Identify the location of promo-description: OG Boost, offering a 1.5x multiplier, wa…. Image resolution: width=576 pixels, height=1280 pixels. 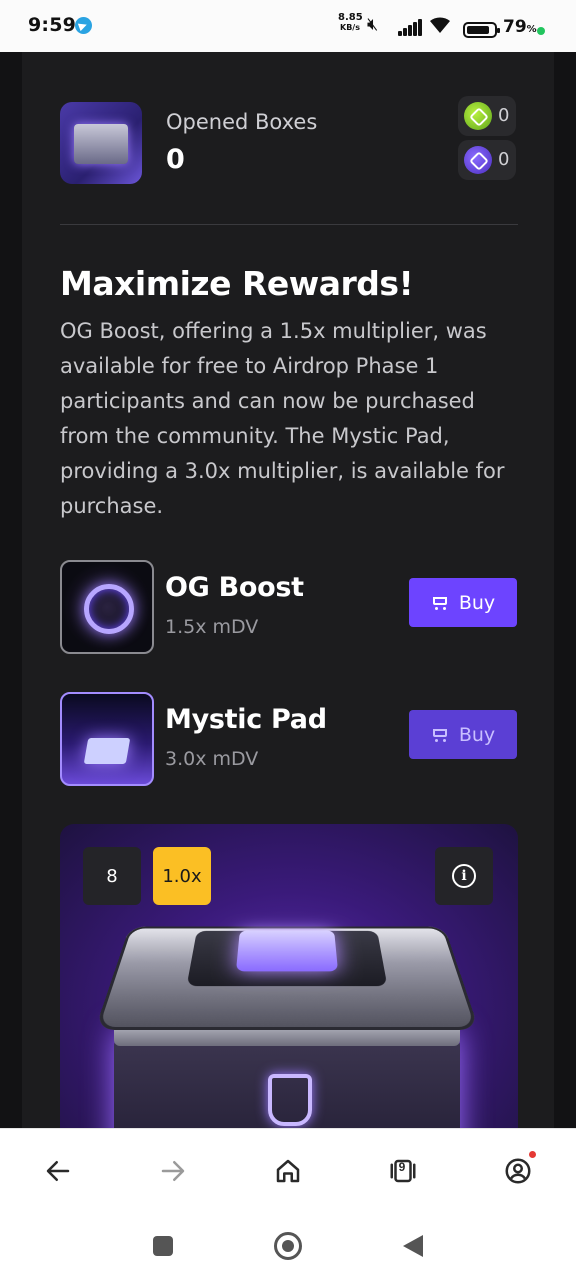
(282, 418).